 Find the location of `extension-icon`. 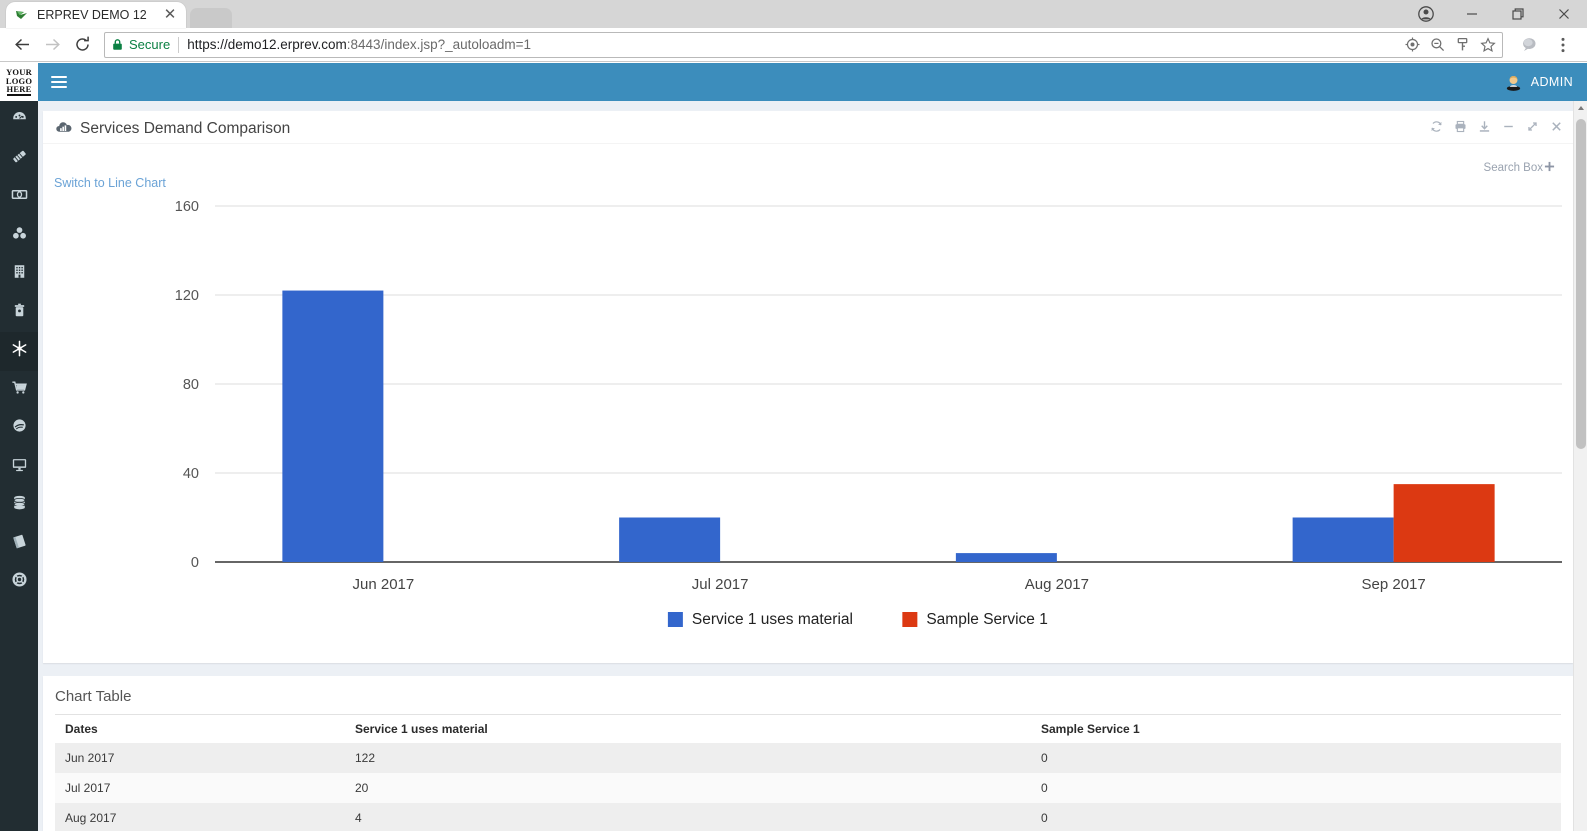

extension-icon is located at coordinates (1529, 45).